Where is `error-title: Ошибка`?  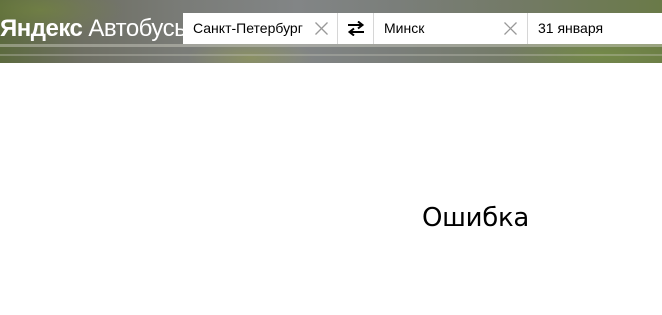
error-title: Ошибка is located at coordinates (476, 218).